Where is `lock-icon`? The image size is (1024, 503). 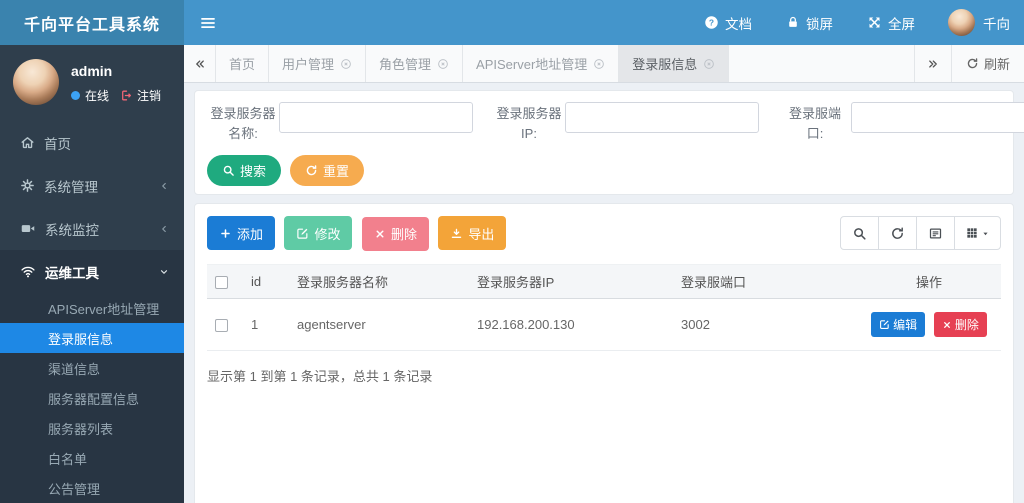
lock-icon is located at coordinates (793, 22).